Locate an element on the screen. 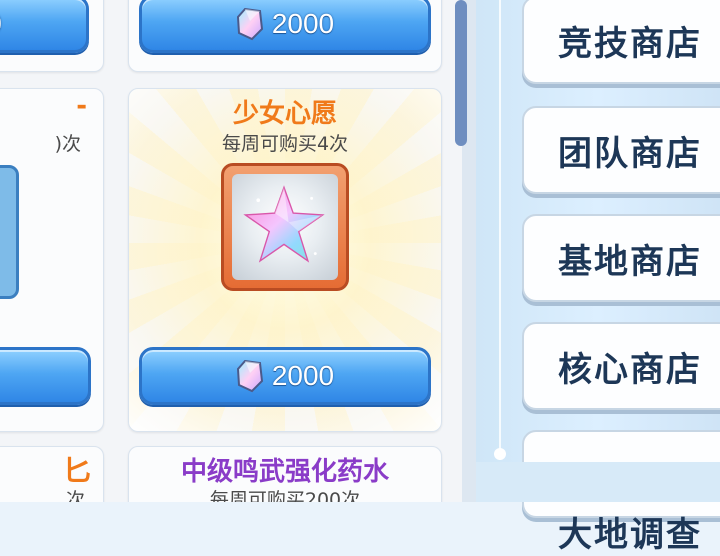 This screenshot has width=720, height=556. nav-item-label: 竞技商店 is located at coordinates (630, 43).